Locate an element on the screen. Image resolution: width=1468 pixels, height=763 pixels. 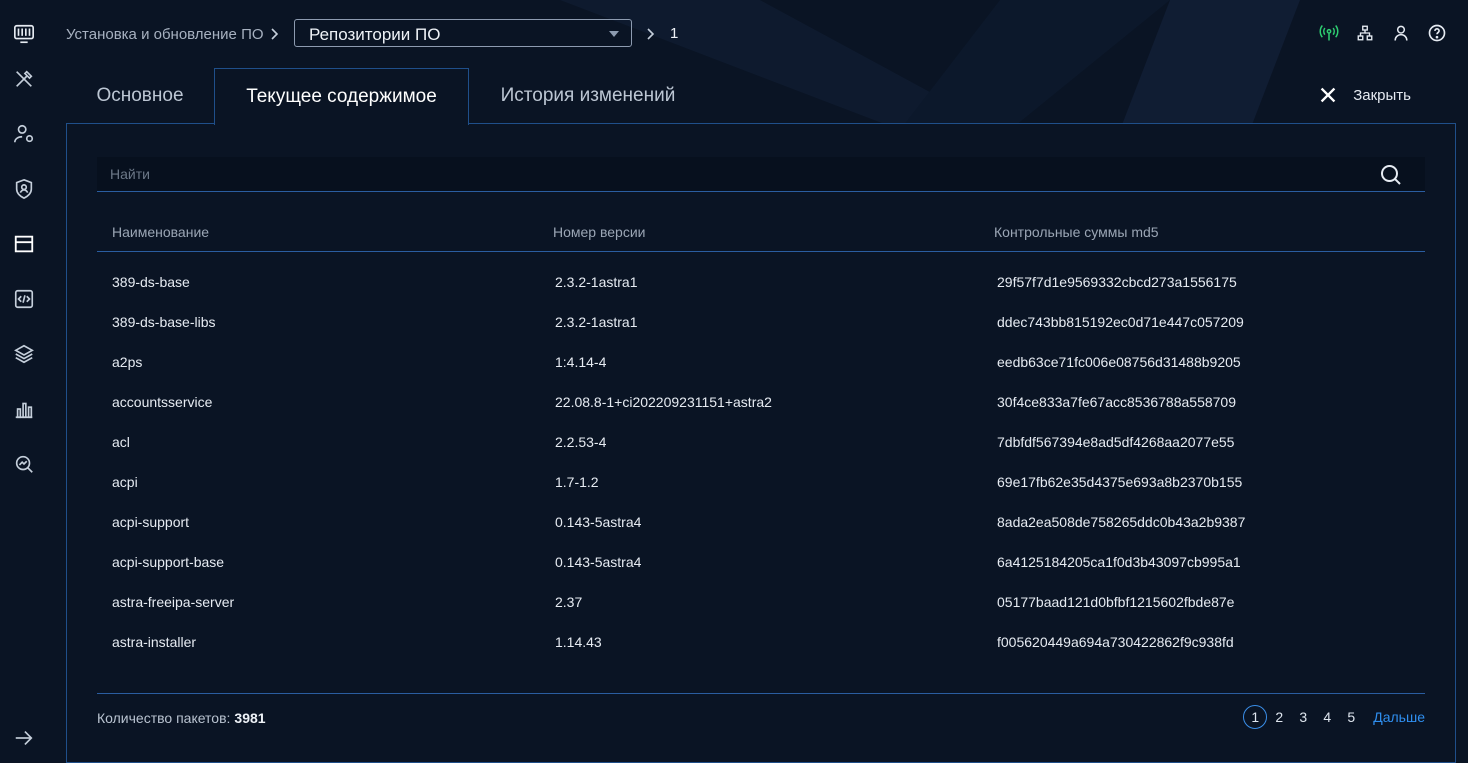
network-icon is located at coordinates (1365, 33).